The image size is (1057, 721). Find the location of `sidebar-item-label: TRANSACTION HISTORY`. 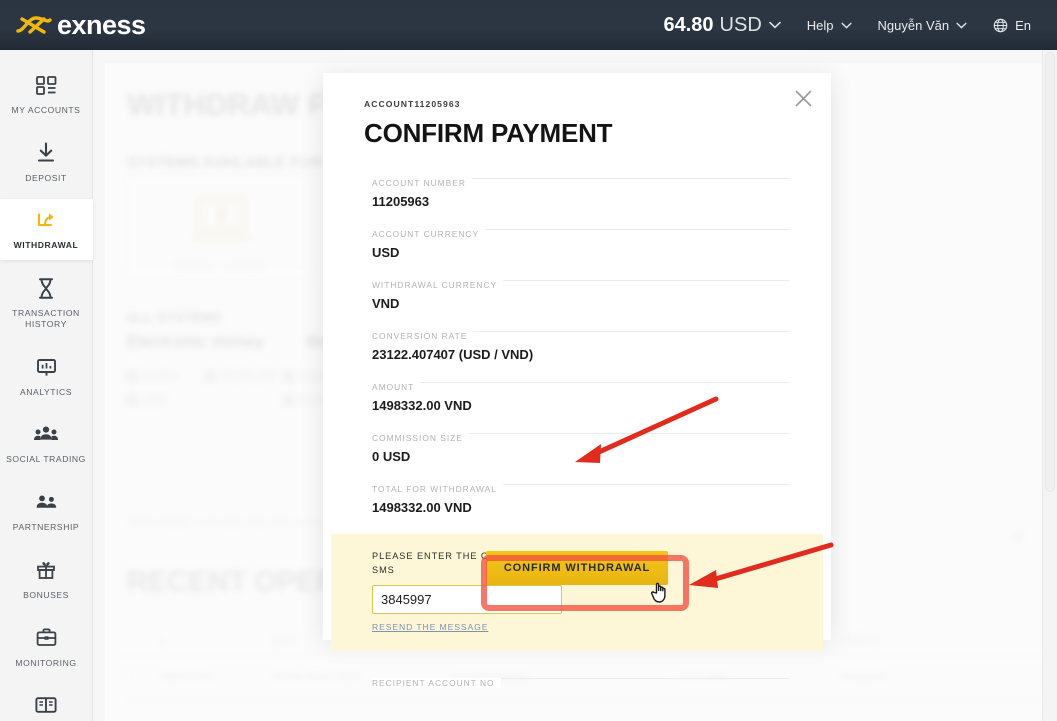

sidebar-item-label: TRANSACTION HISTORY is located at coordinates (46, 318).